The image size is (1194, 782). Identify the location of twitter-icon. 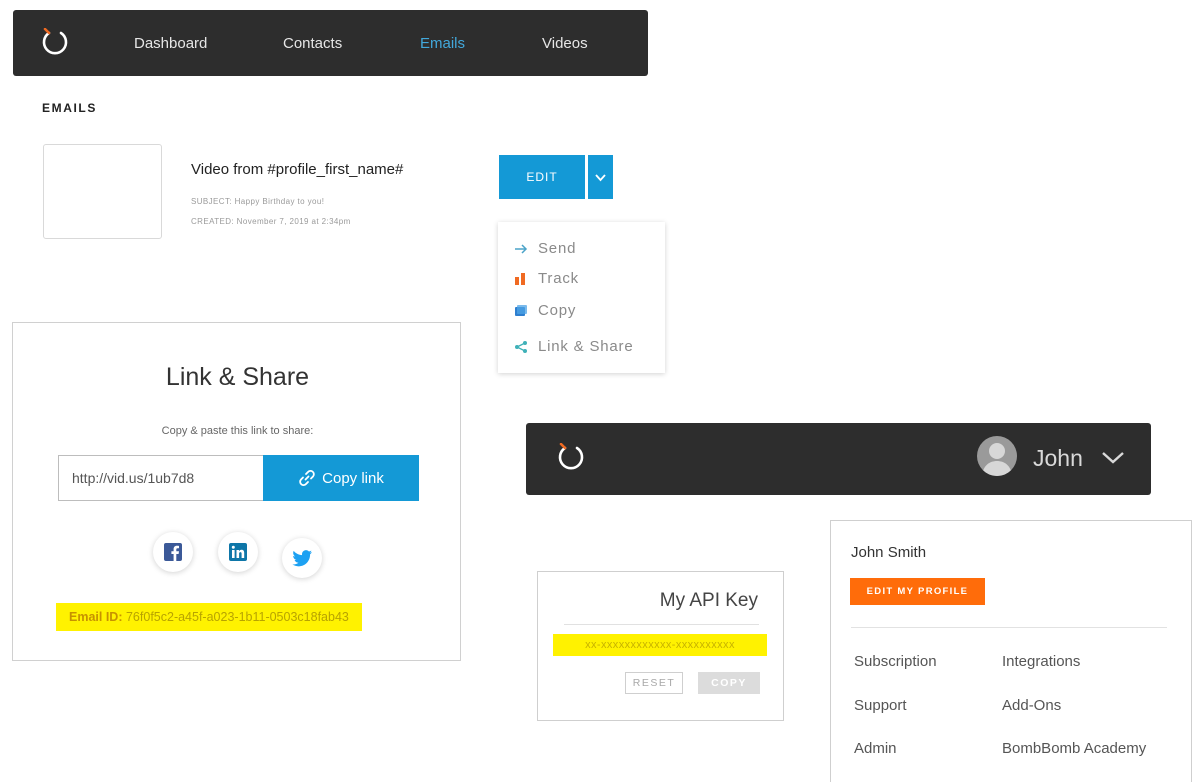
(302, 557).